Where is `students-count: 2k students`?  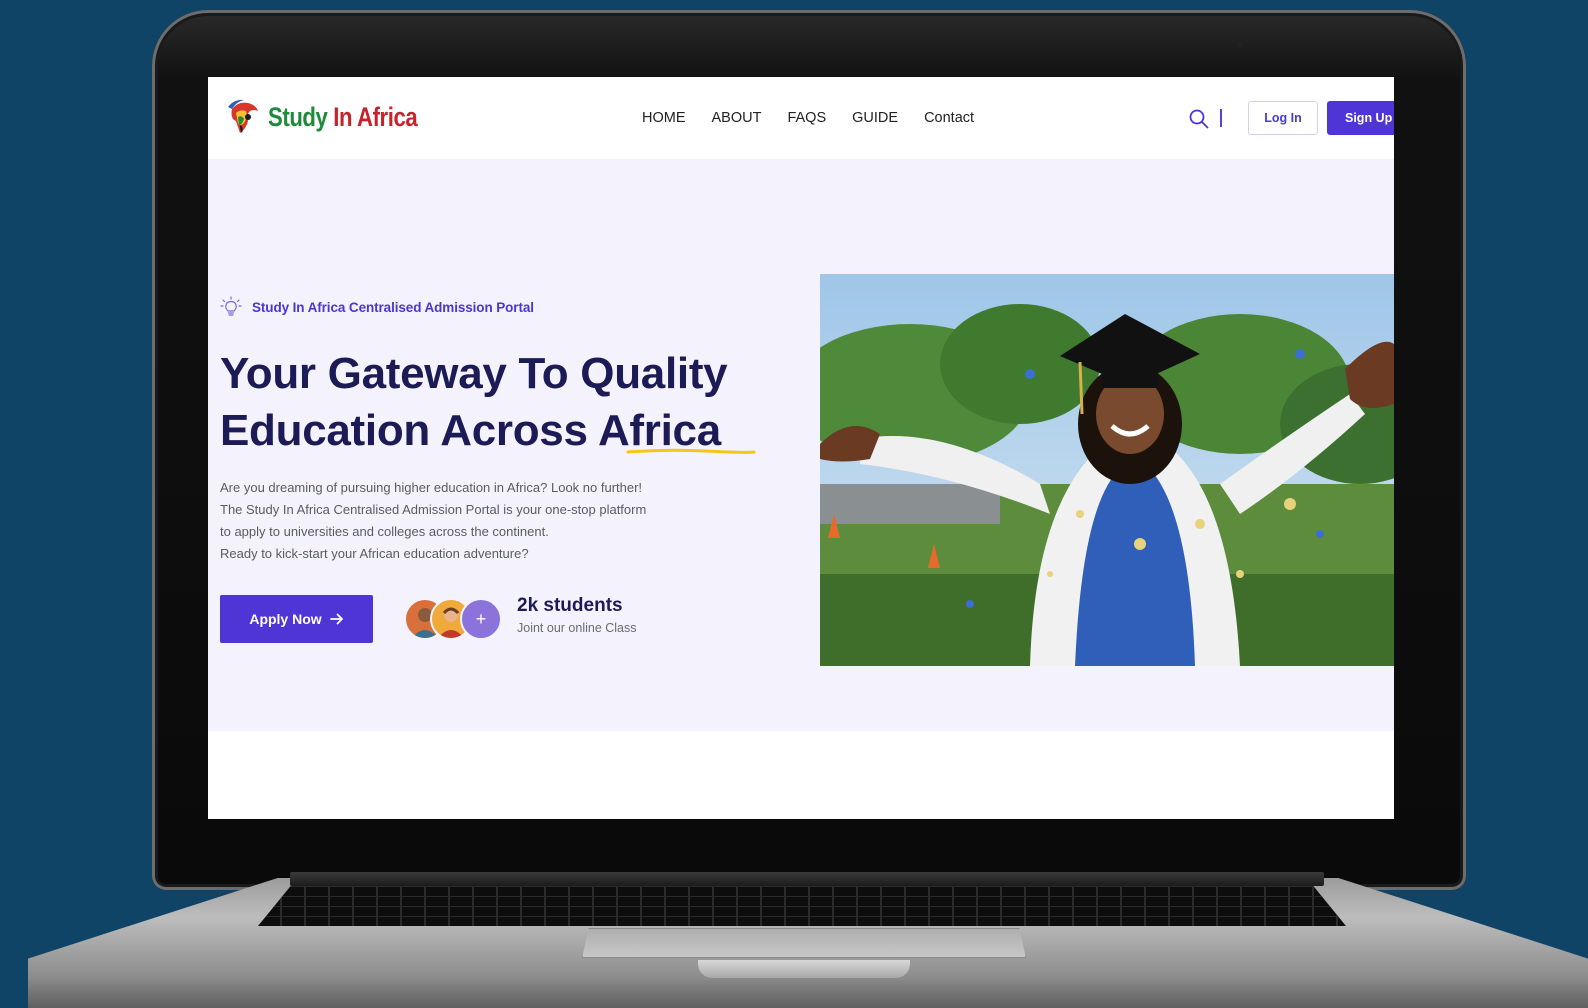
students-count: 2k students is located at coordinates (570, 605).